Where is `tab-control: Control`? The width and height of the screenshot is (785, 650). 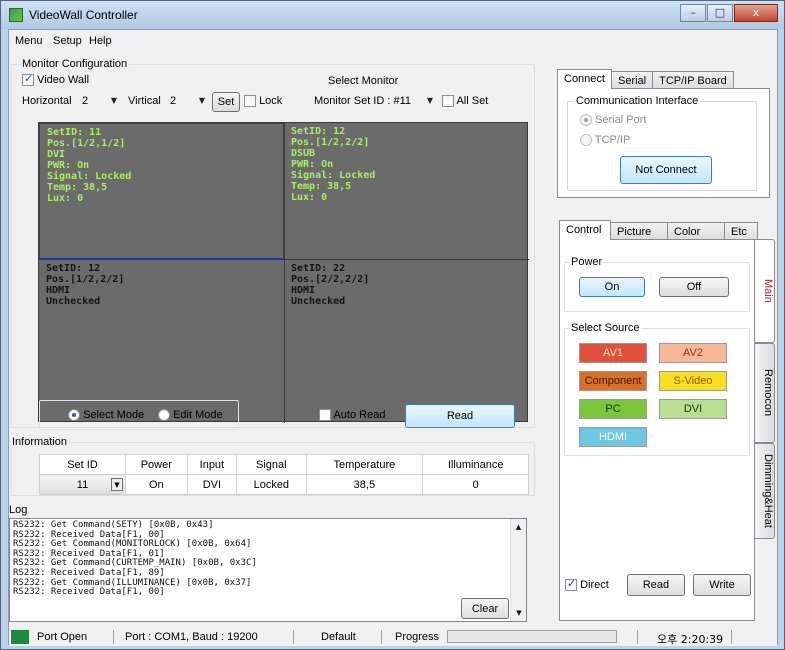 tab-control: Control is located at coordinates (585, 230).